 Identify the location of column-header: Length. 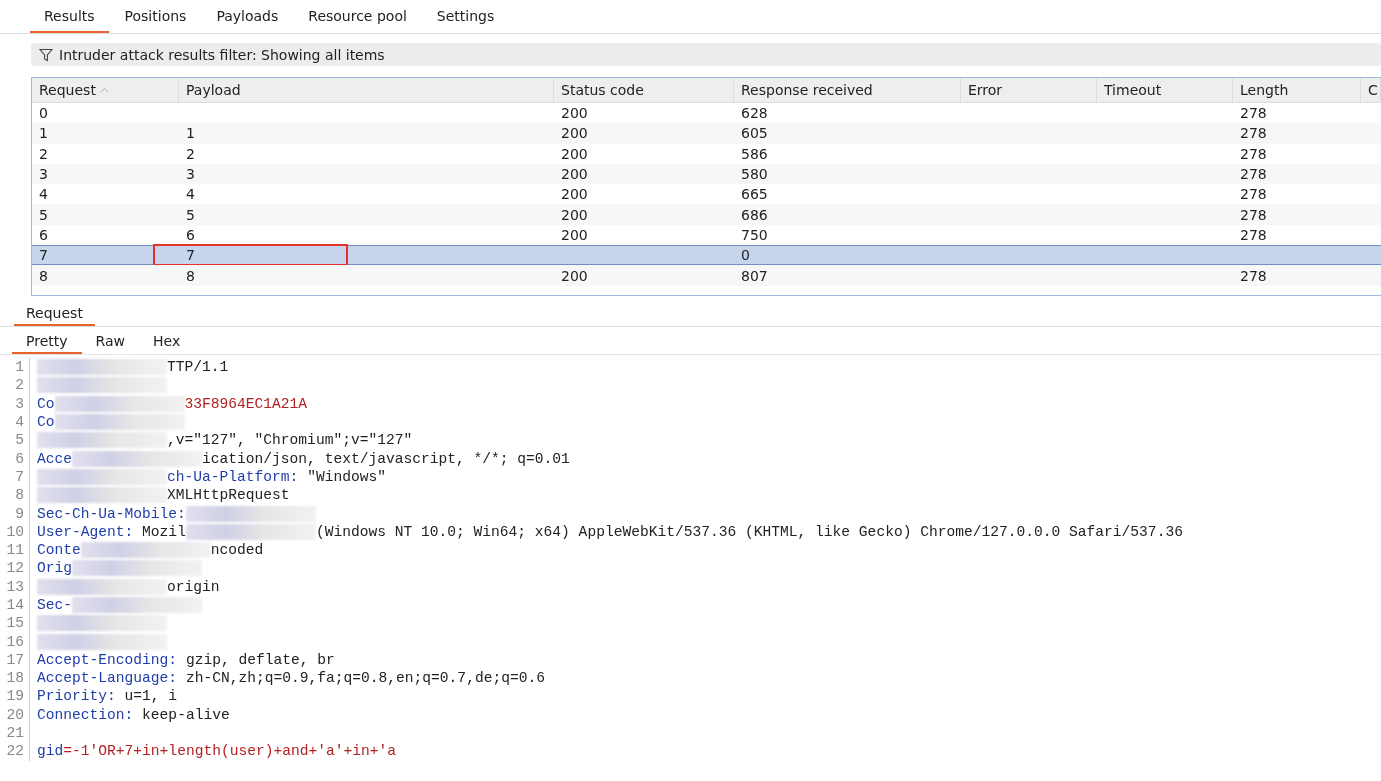
(1297, 90).